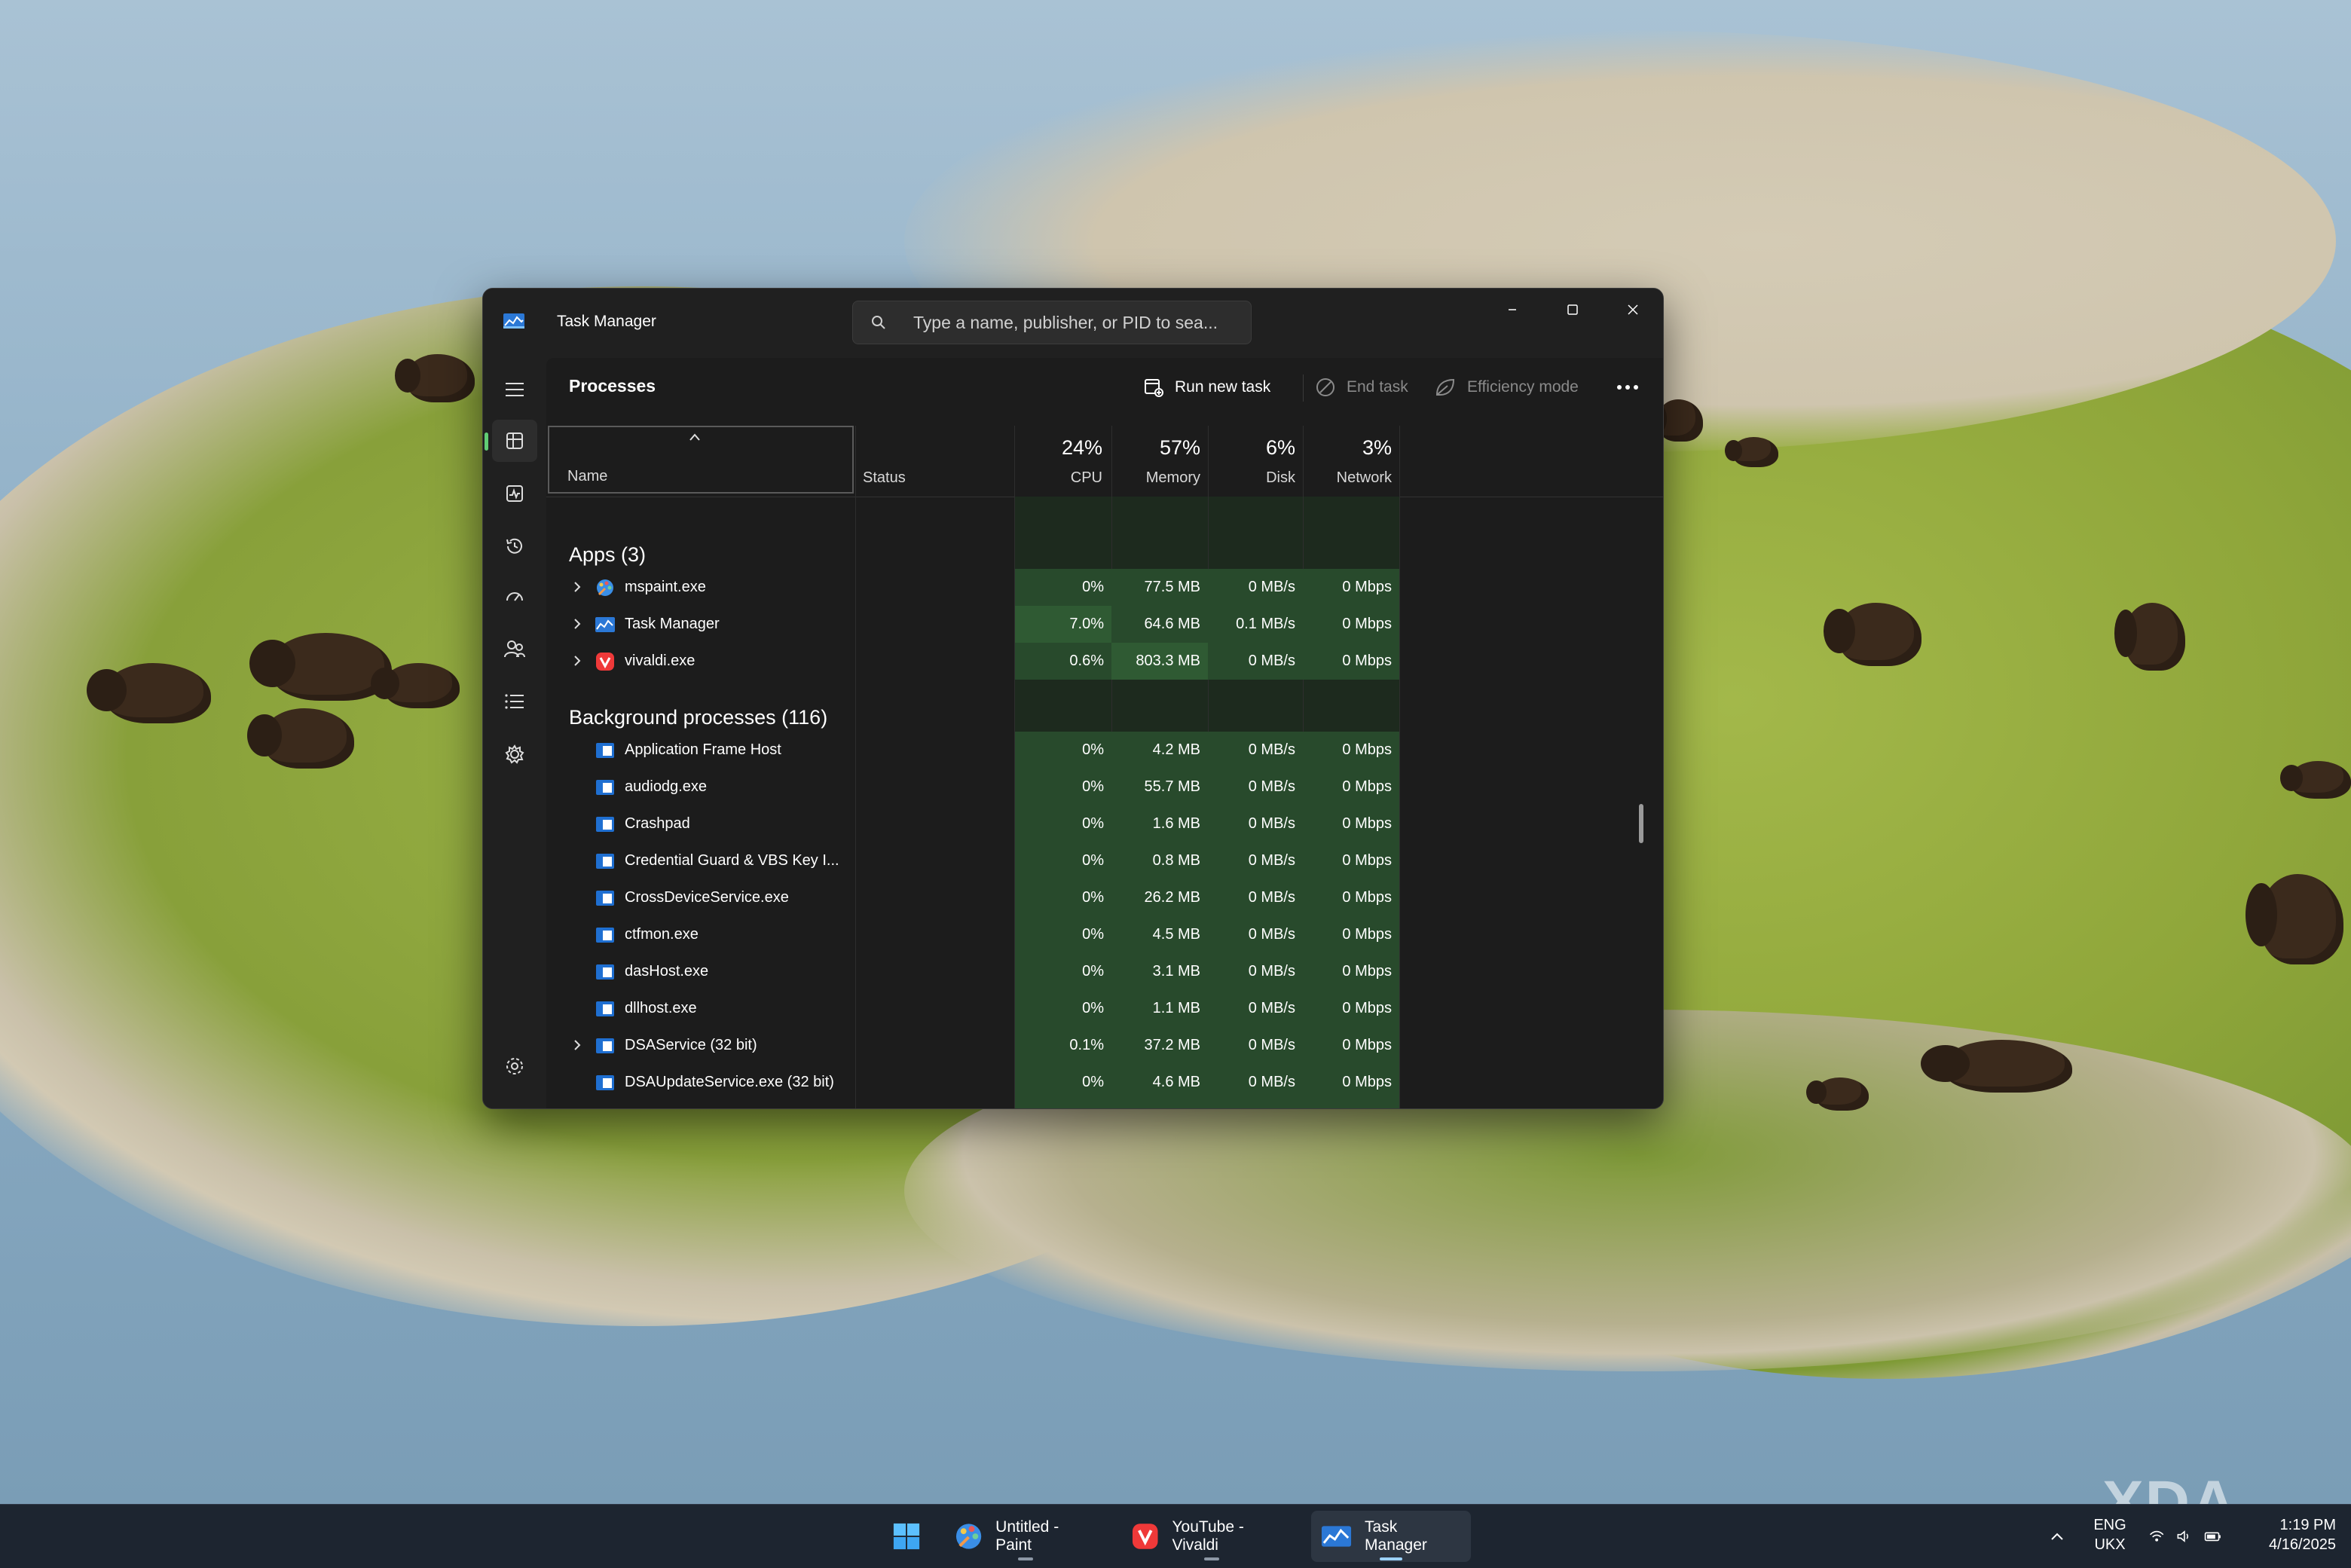 Image resolution: width=2351 pixels, height=1568 pixels. I want to click on settings-icon, so click(514, 1066).